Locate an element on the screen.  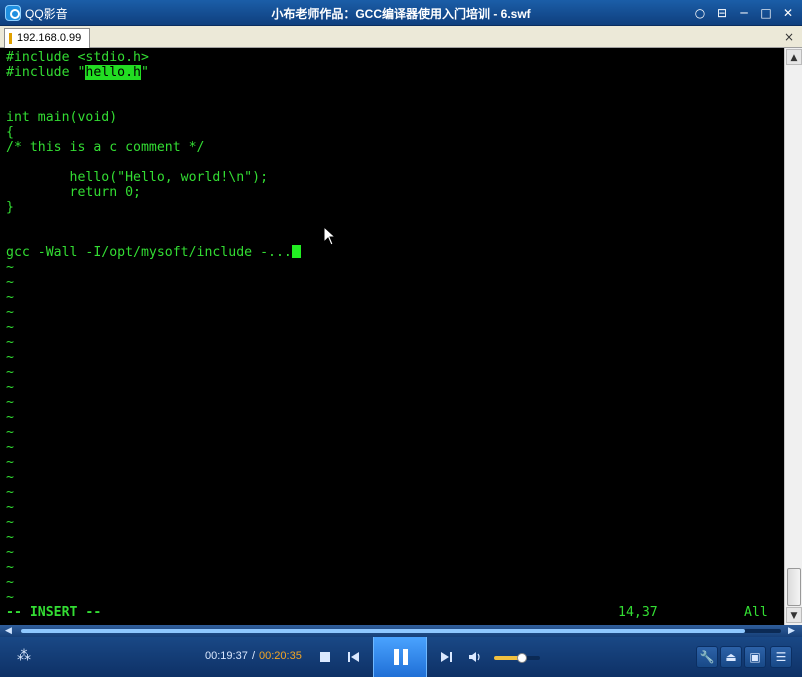
close-button: ✕ is located at coordinates (788, 13).